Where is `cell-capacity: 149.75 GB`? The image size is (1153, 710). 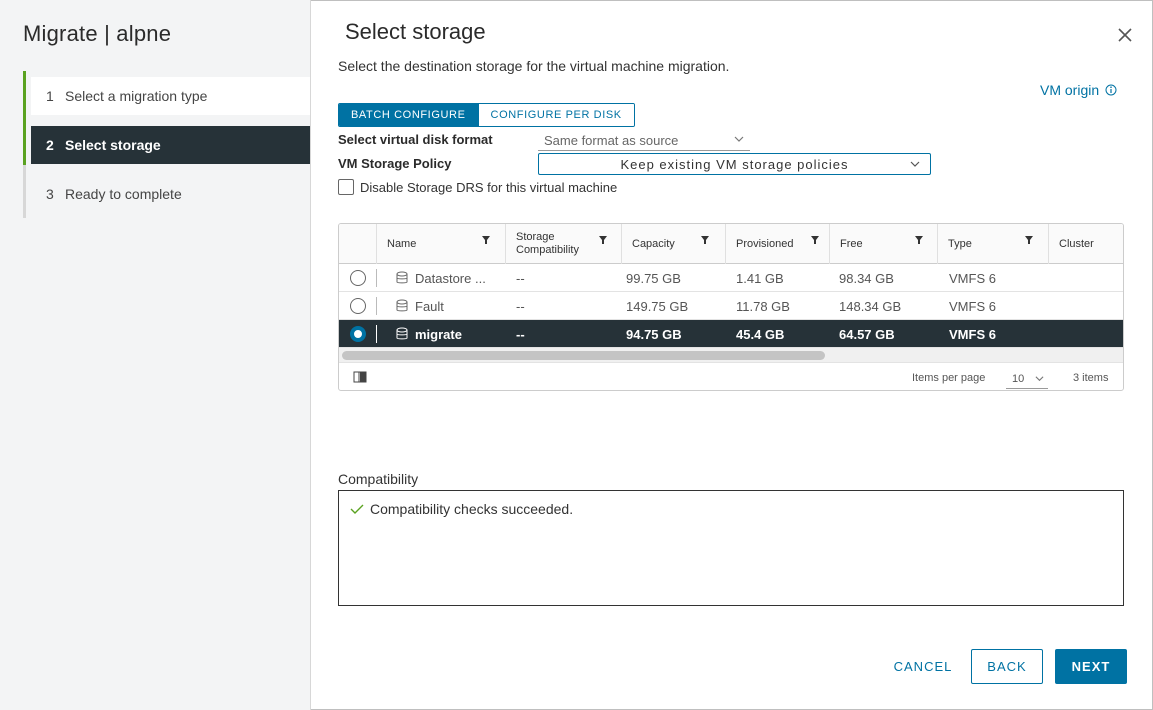
cell-capacity: 149.75 GB is located at coordinates (657, 306).